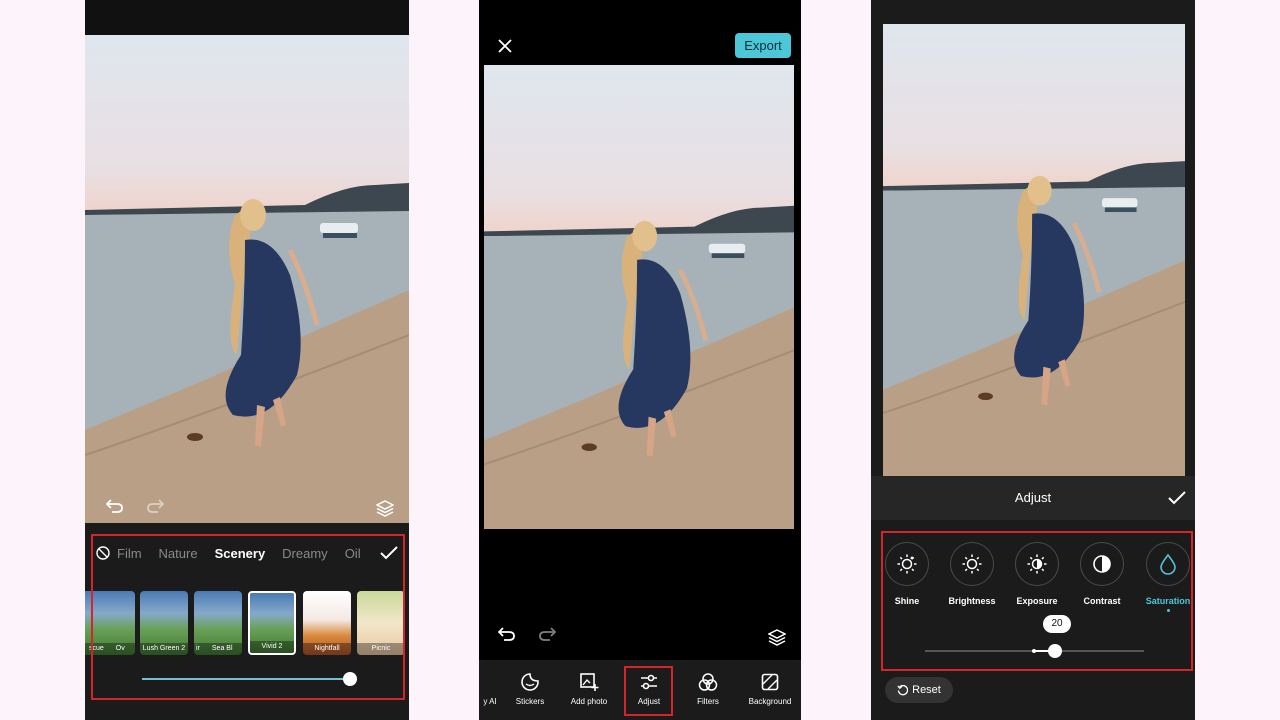  Describe the element at coordinates (972, 601) in the screenshot. I see `tool-label: Brightness` at that location.